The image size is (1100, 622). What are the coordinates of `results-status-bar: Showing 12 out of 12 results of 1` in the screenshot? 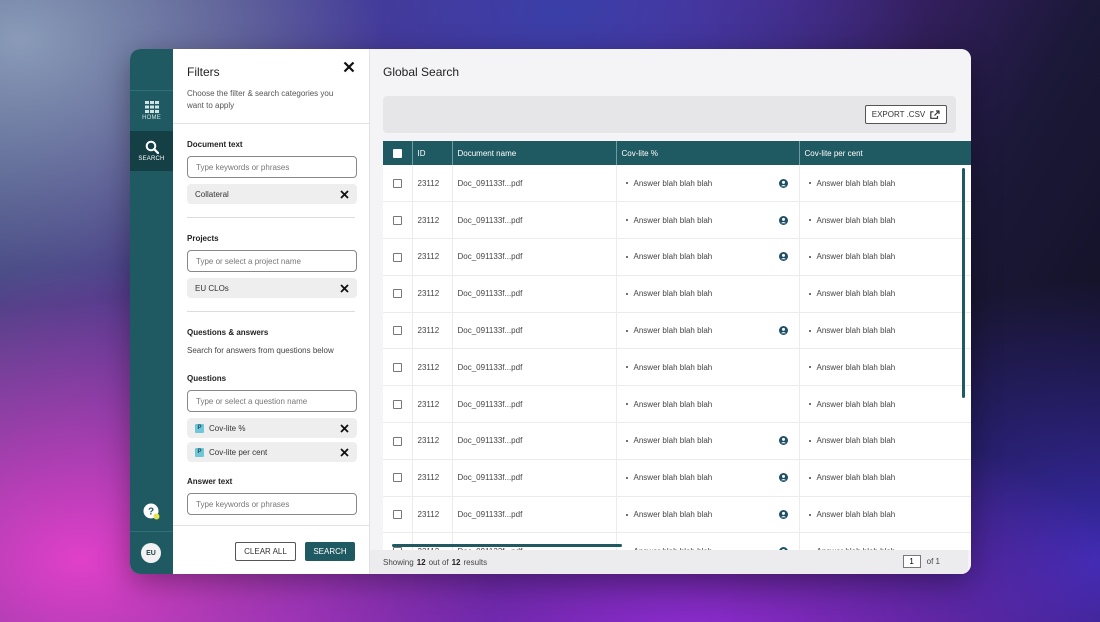 It's located at (669, 562).